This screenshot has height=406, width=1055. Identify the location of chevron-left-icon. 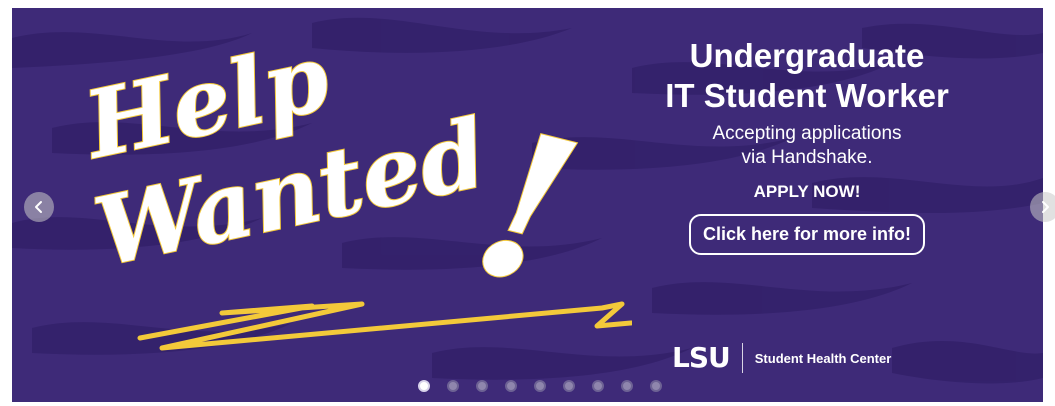
(38, 207).